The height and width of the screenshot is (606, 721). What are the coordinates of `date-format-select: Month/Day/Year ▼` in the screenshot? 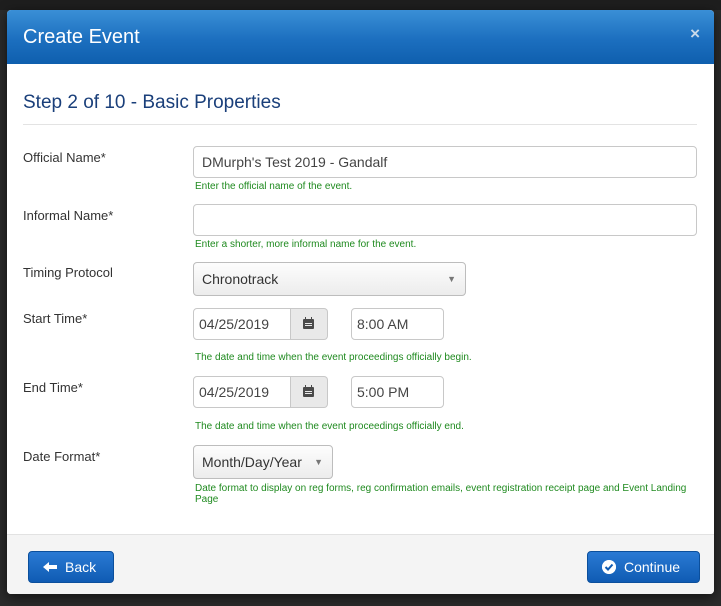 It's located at (263, 462).